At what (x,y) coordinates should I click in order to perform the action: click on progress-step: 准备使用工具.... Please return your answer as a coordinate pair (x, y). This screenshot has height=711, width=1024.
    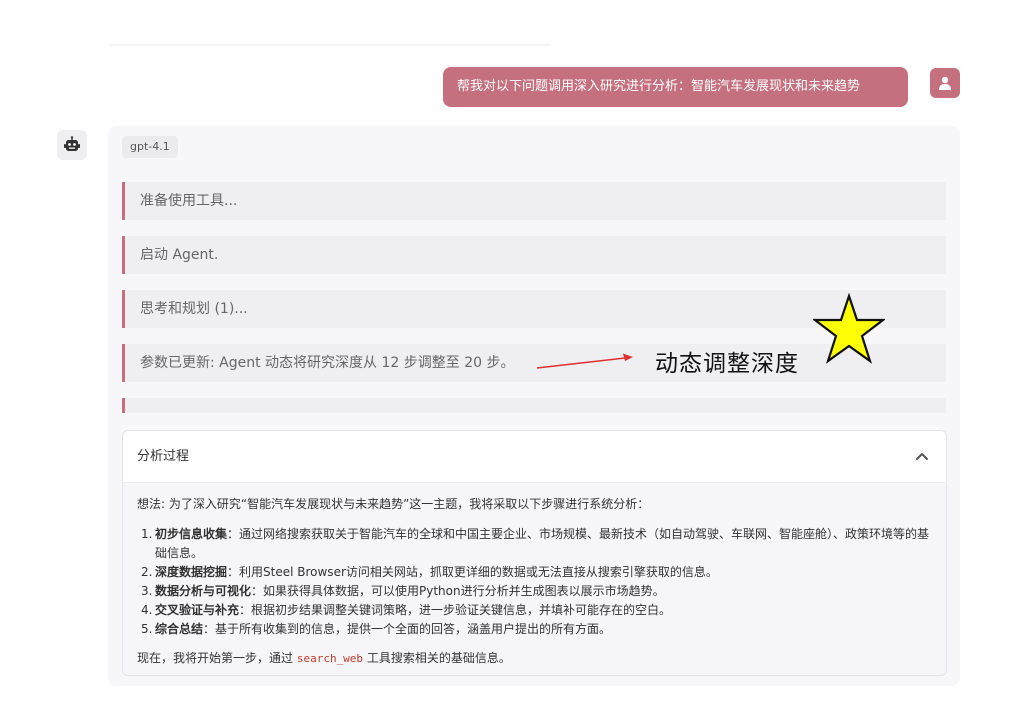
    Looking at the image, I should click on (534, 201).